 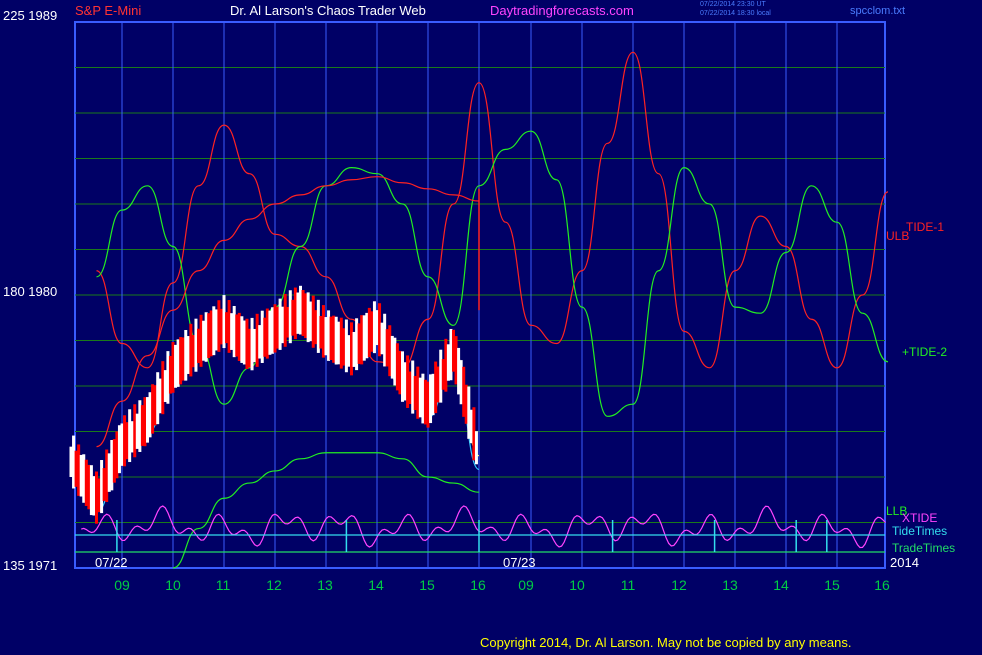 What do you see at coordinates (483, 527) in the screenshot?
I see `xtide-line` at bounding box center [483, 527].